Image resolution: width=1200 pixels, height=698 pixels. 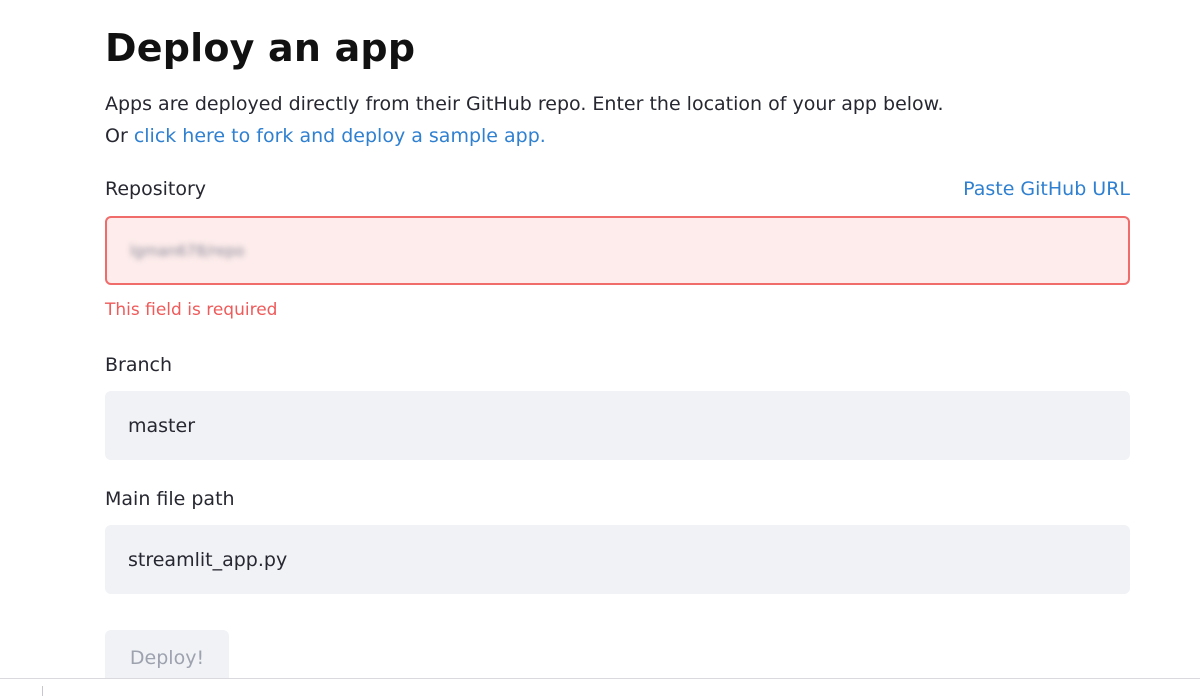 I want to click on repository-label: Repository, so click(x=156, y=189).